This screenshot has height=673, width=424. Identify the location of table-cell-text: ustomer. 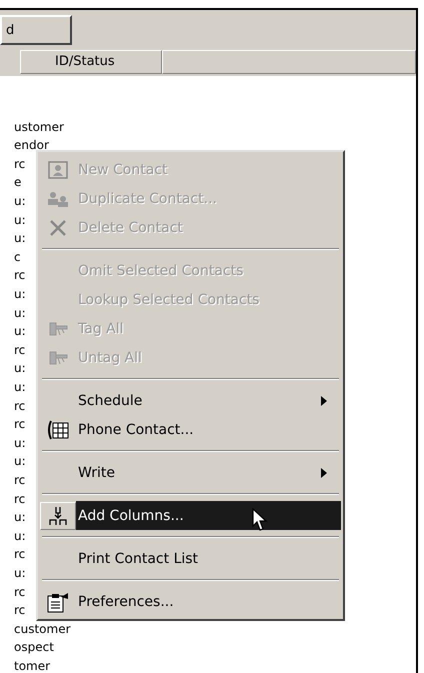
(38, 127).